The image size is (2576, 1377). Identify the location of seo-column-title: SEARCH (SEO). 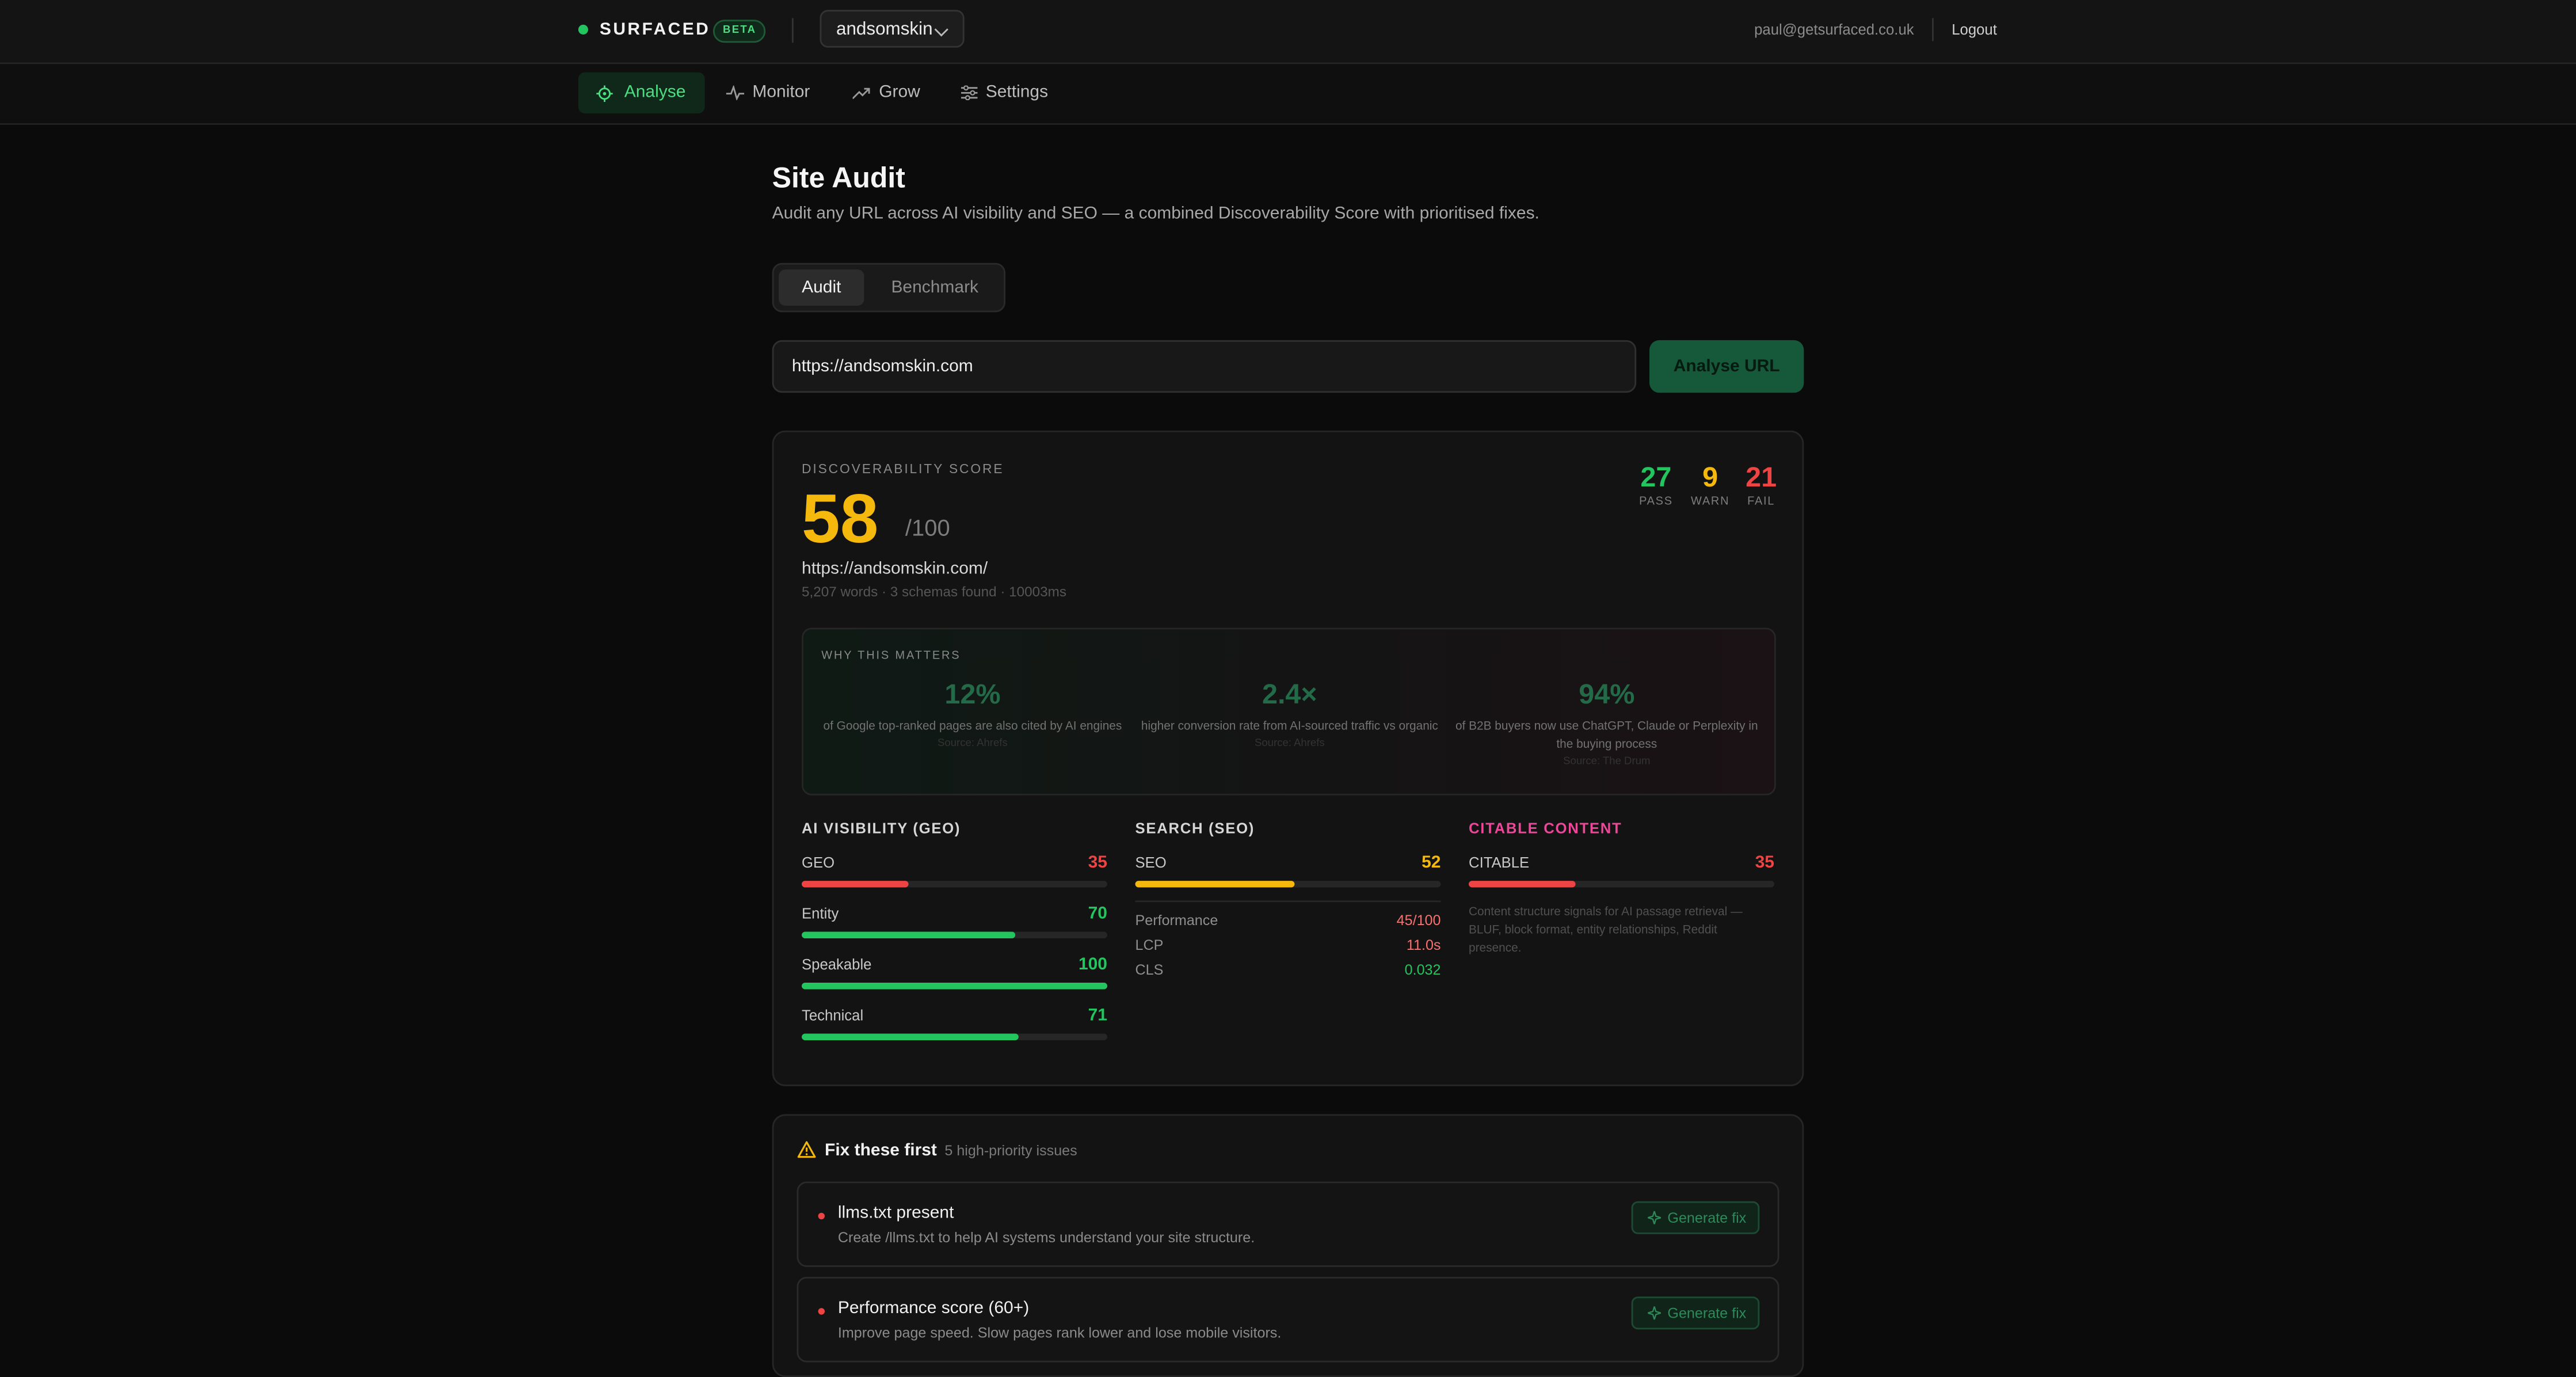
(1195, 828).